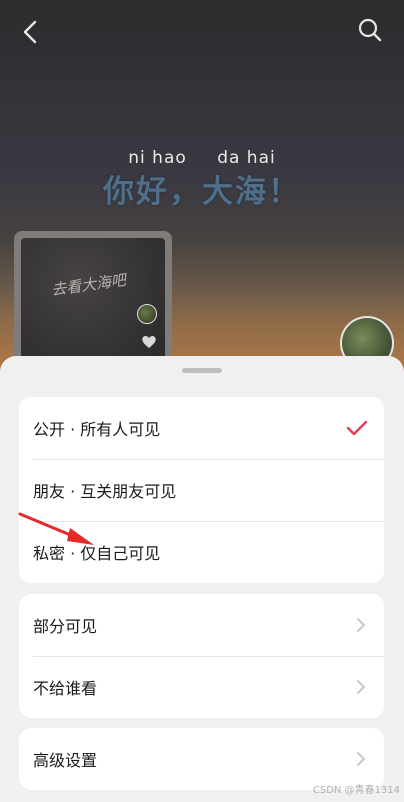 This screenshot has width=404, height=802. I want to click on option-partial-visible: 部分可见, so click(201, 625).